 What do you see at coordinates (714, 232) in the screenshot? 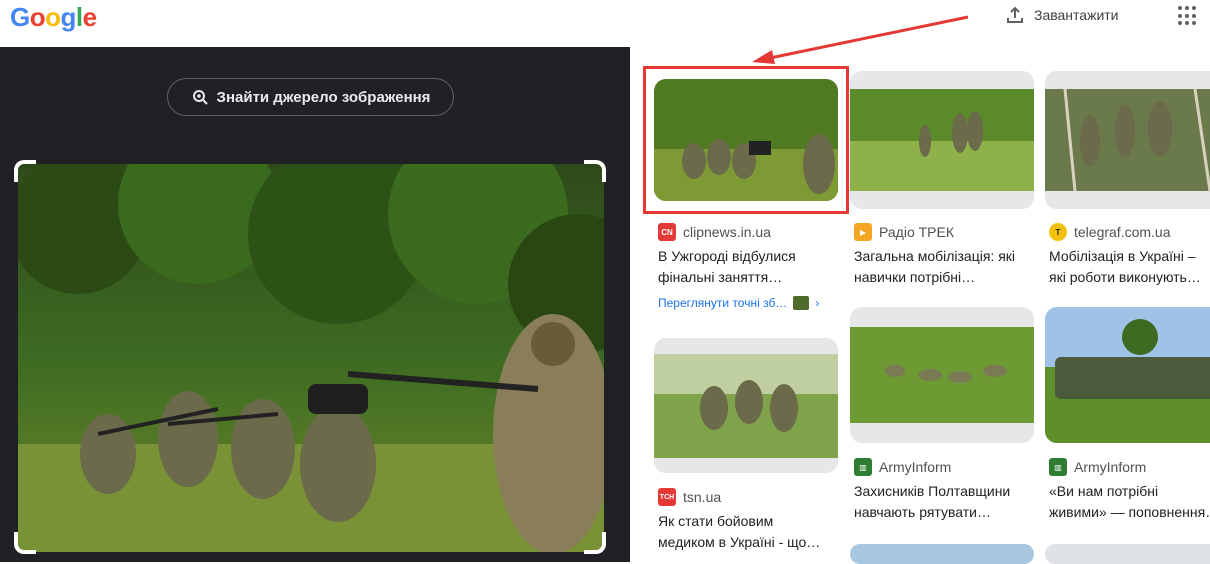
I see `result-source: CN clipnews.in.ua` at bounding box center [714, 232].